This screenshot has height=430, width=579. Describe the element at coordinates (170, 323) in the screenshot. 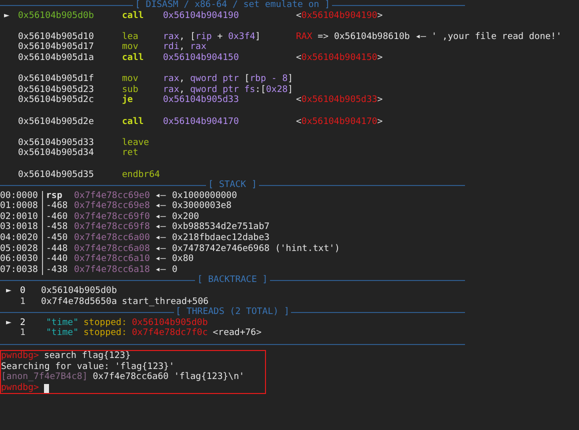

I see `thread-address: 0x56104b905d0b` at that location.